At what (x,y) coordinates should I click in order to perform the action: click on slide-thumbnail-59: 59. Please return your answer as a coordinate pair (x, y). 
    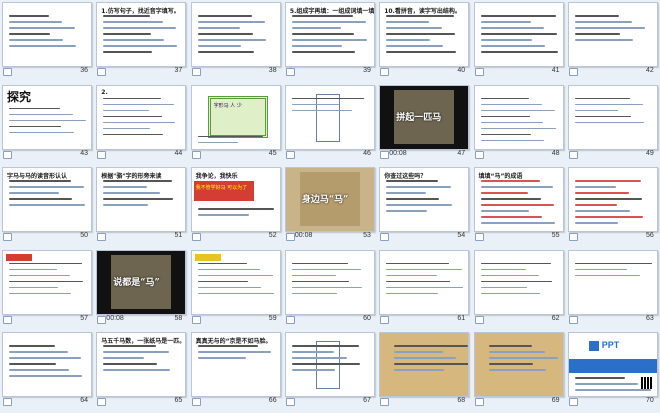
    Looking at the image, I should click on (236, 289).